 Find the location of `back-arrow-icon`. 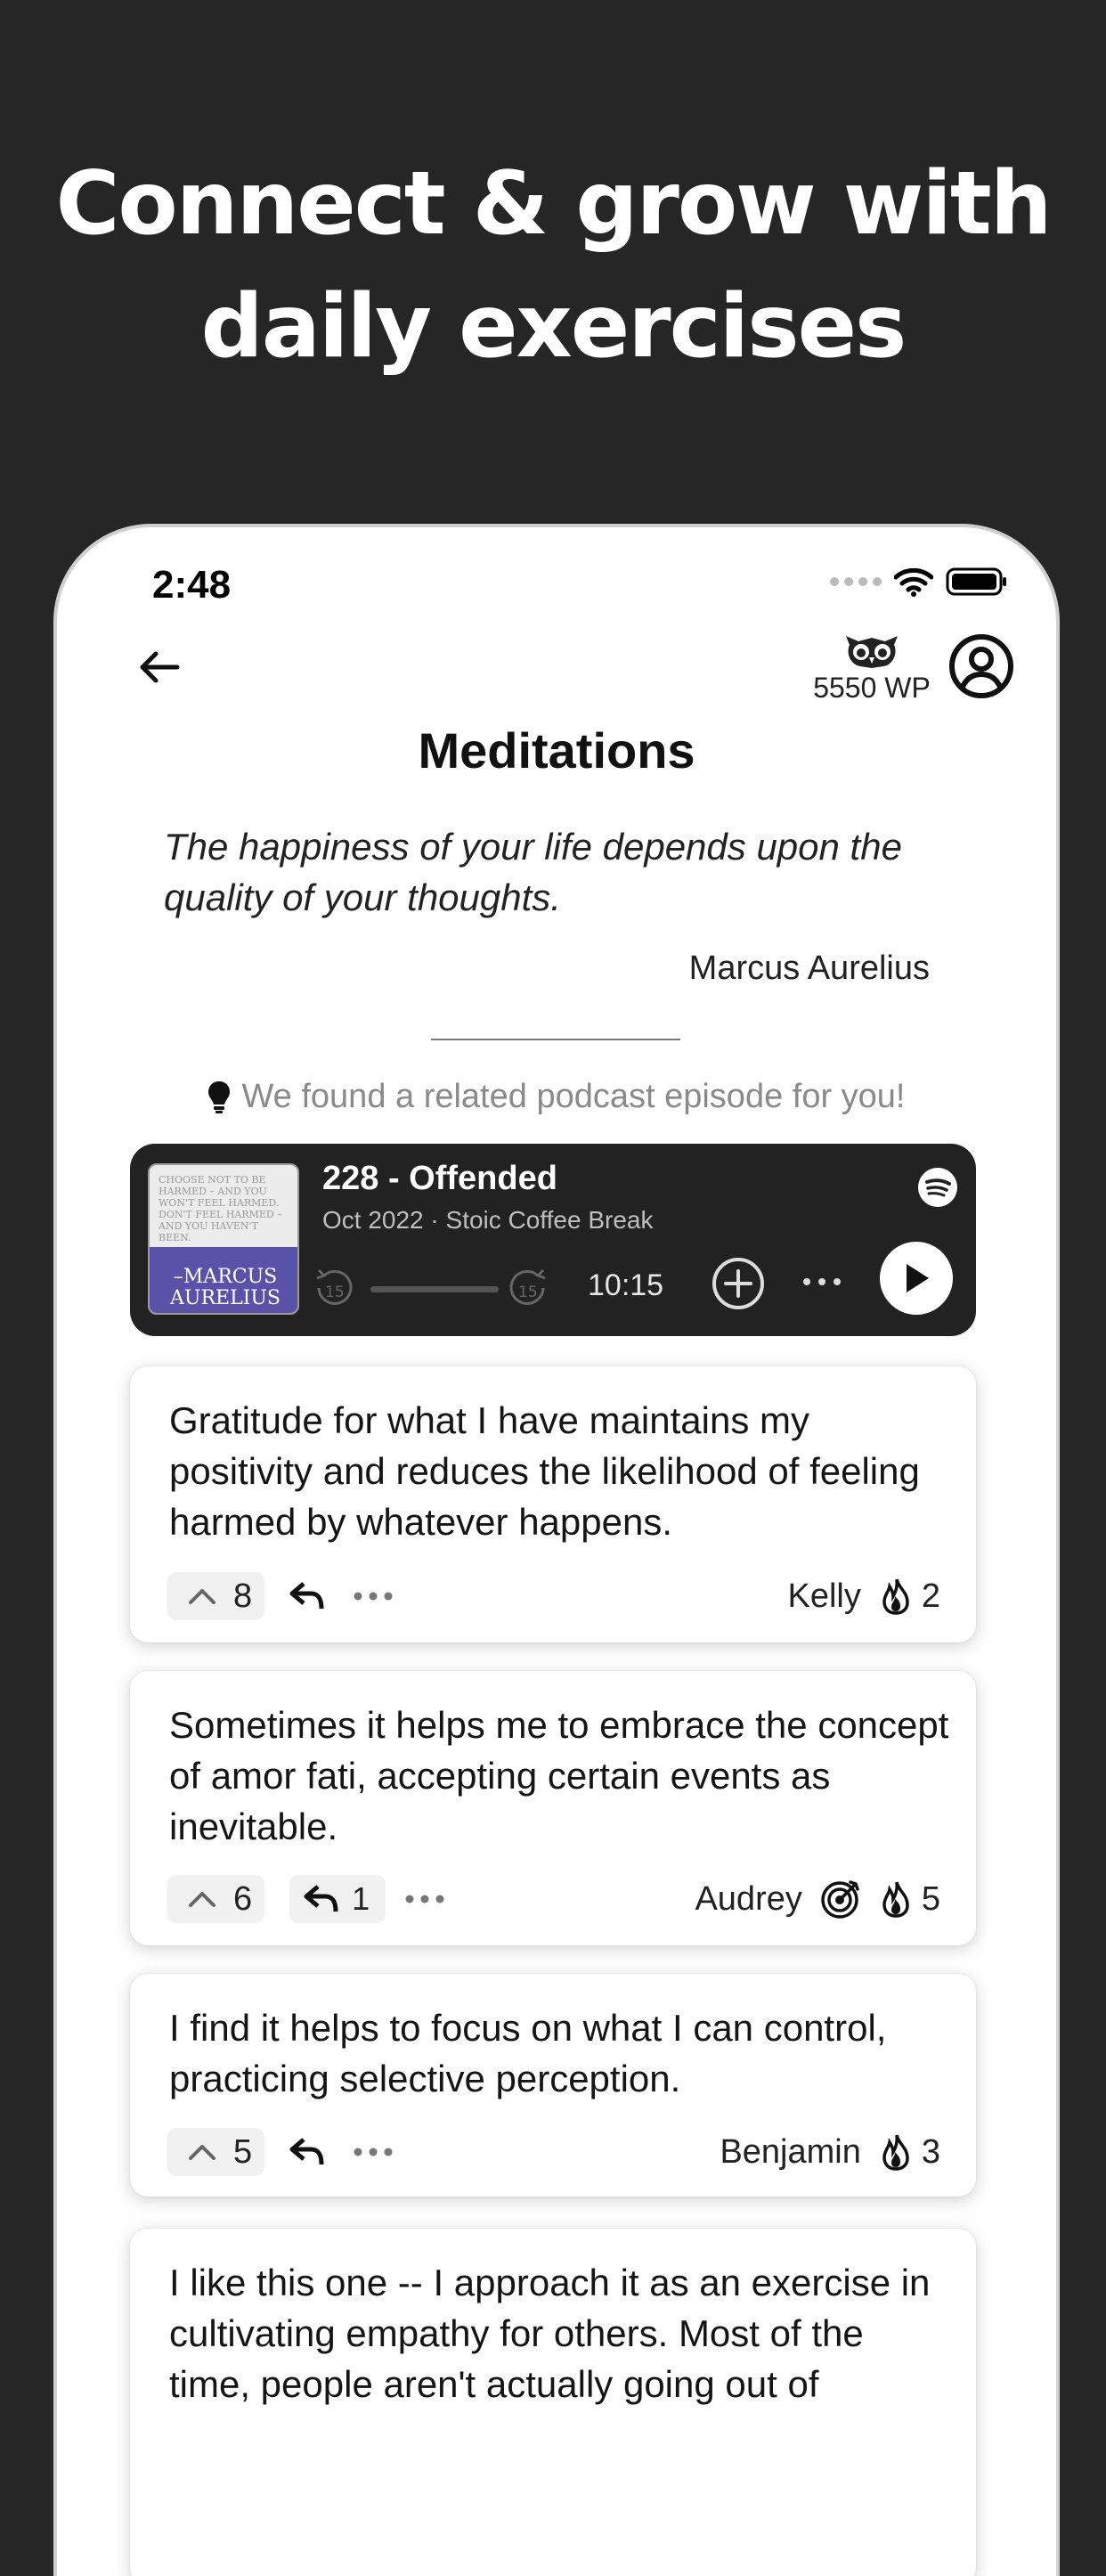

back-arrow-icon is located at coordinates (160, 667).